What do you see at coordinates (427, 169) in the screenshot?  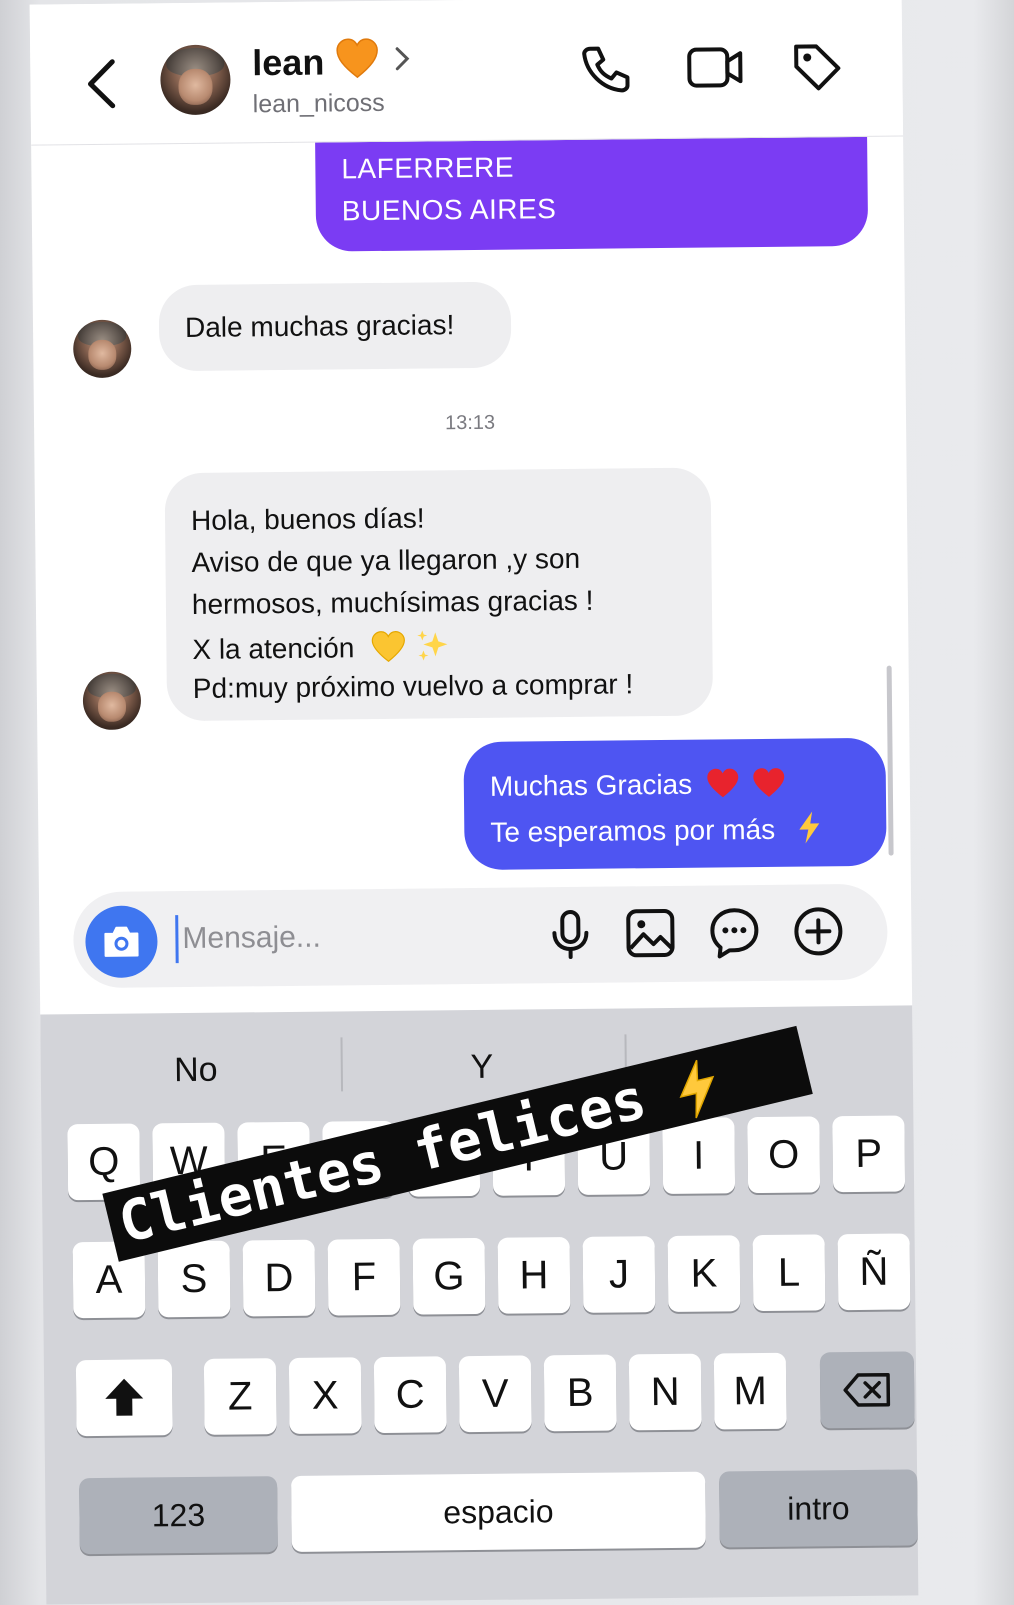 I see `message-line: LAFERRERE` at bounding box center [427, 169].